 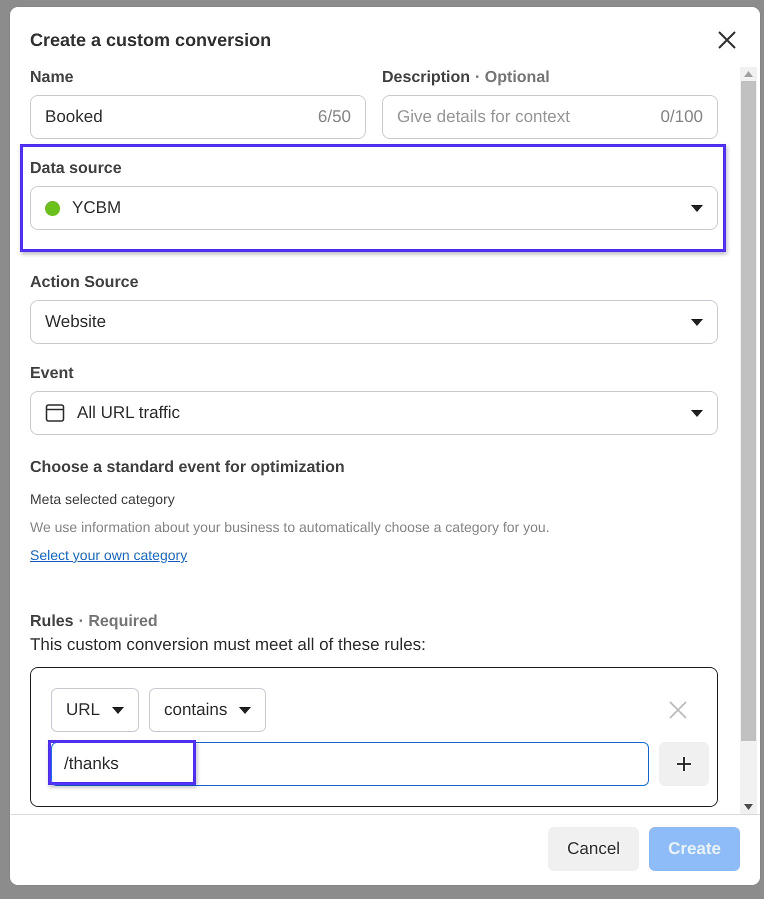 I want to click on rules-description: This custom conversion must meet all of these rules:, so click(x=228, y=645).